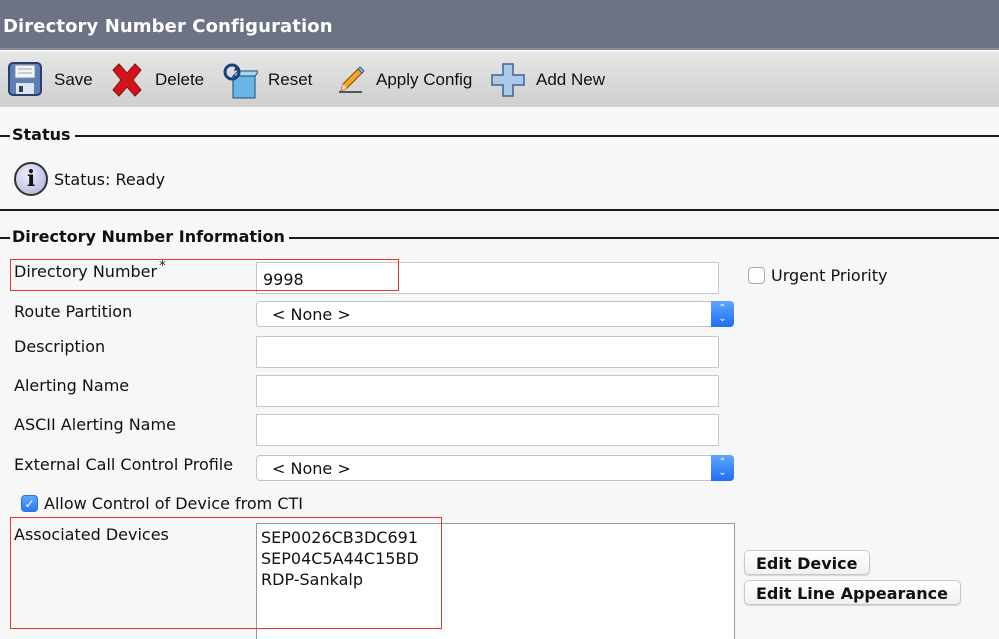 The height and width of the screenshot is (639, 999). I want to click on section-separator, so click(499, 210).